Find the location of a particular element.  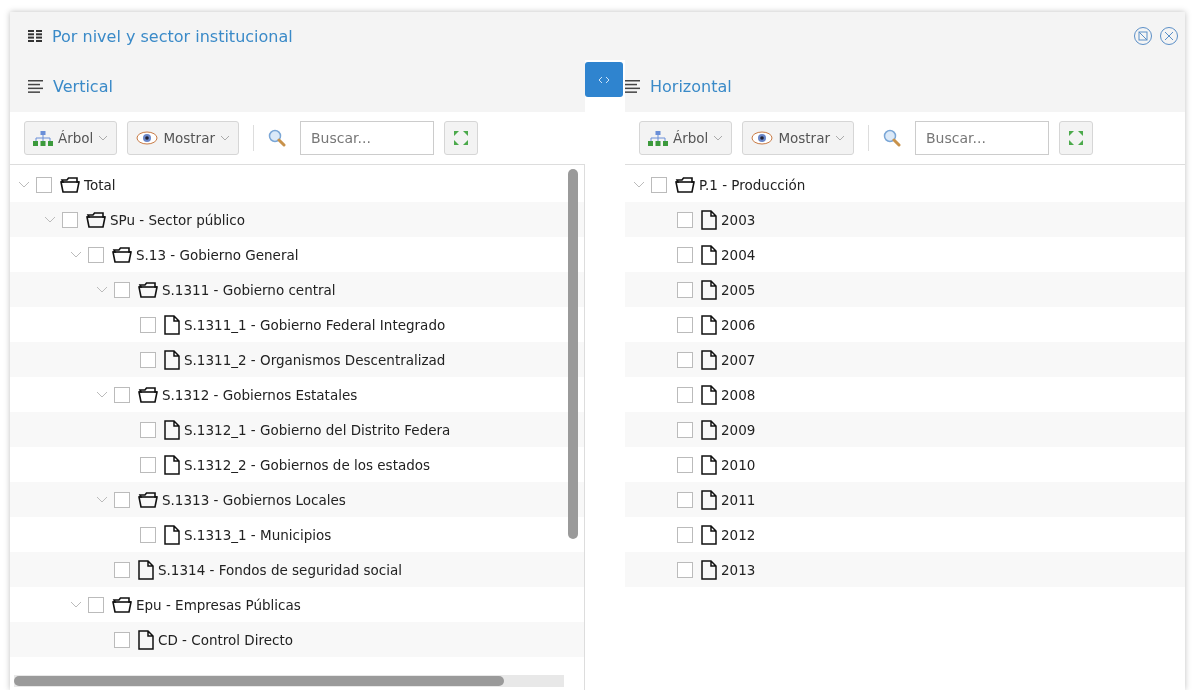

tree-item: 2011 is located at coordinates (738, 499).